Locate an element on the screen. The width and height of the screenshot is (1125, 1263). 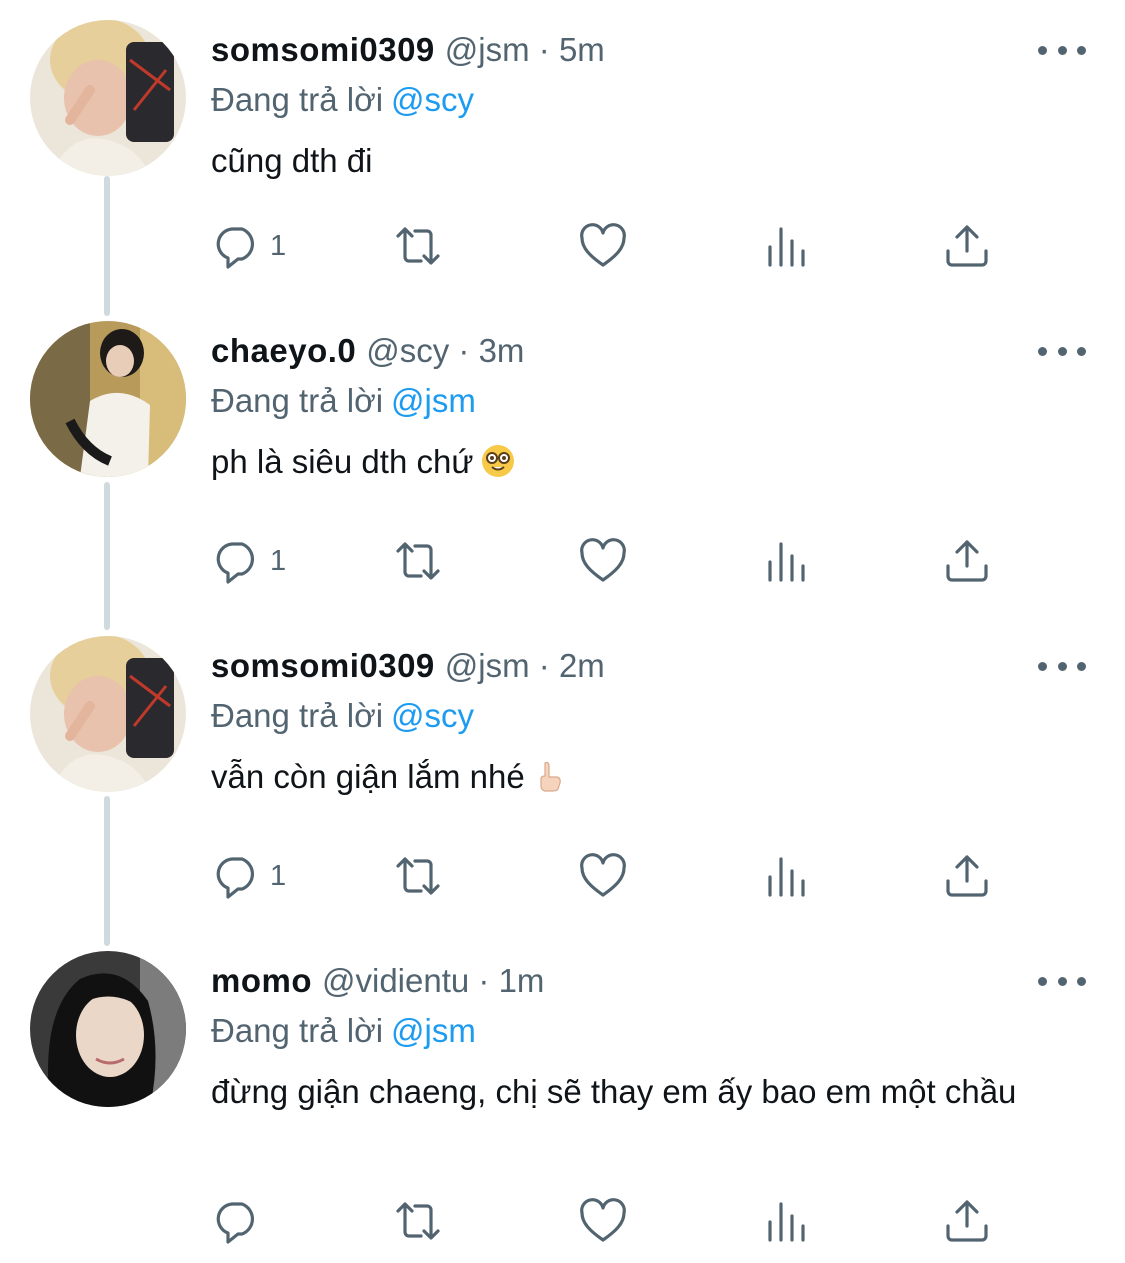
user-handle: @scy is located at coordinates (407, 350).